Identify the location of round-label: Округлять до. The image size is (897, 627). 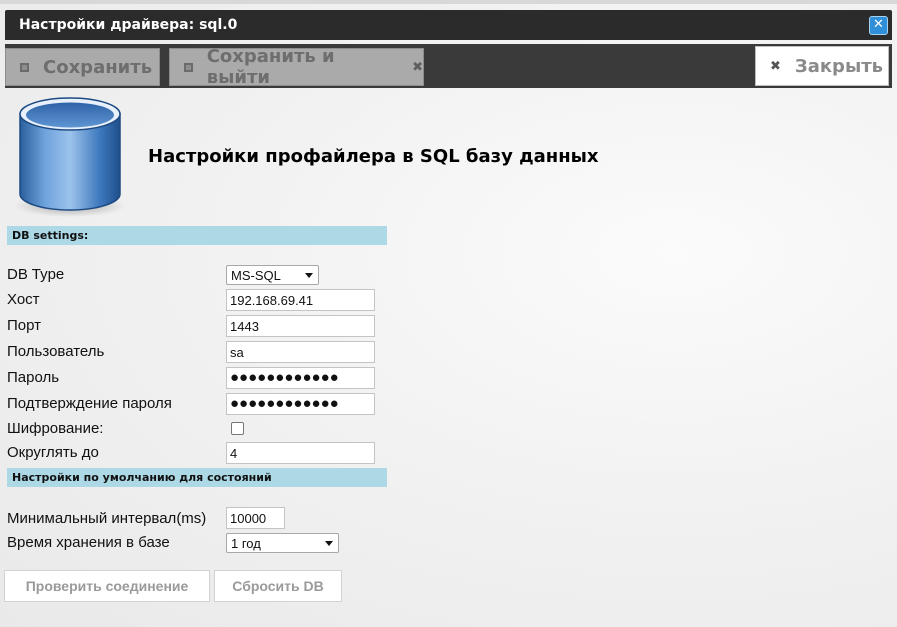
(53, 452).